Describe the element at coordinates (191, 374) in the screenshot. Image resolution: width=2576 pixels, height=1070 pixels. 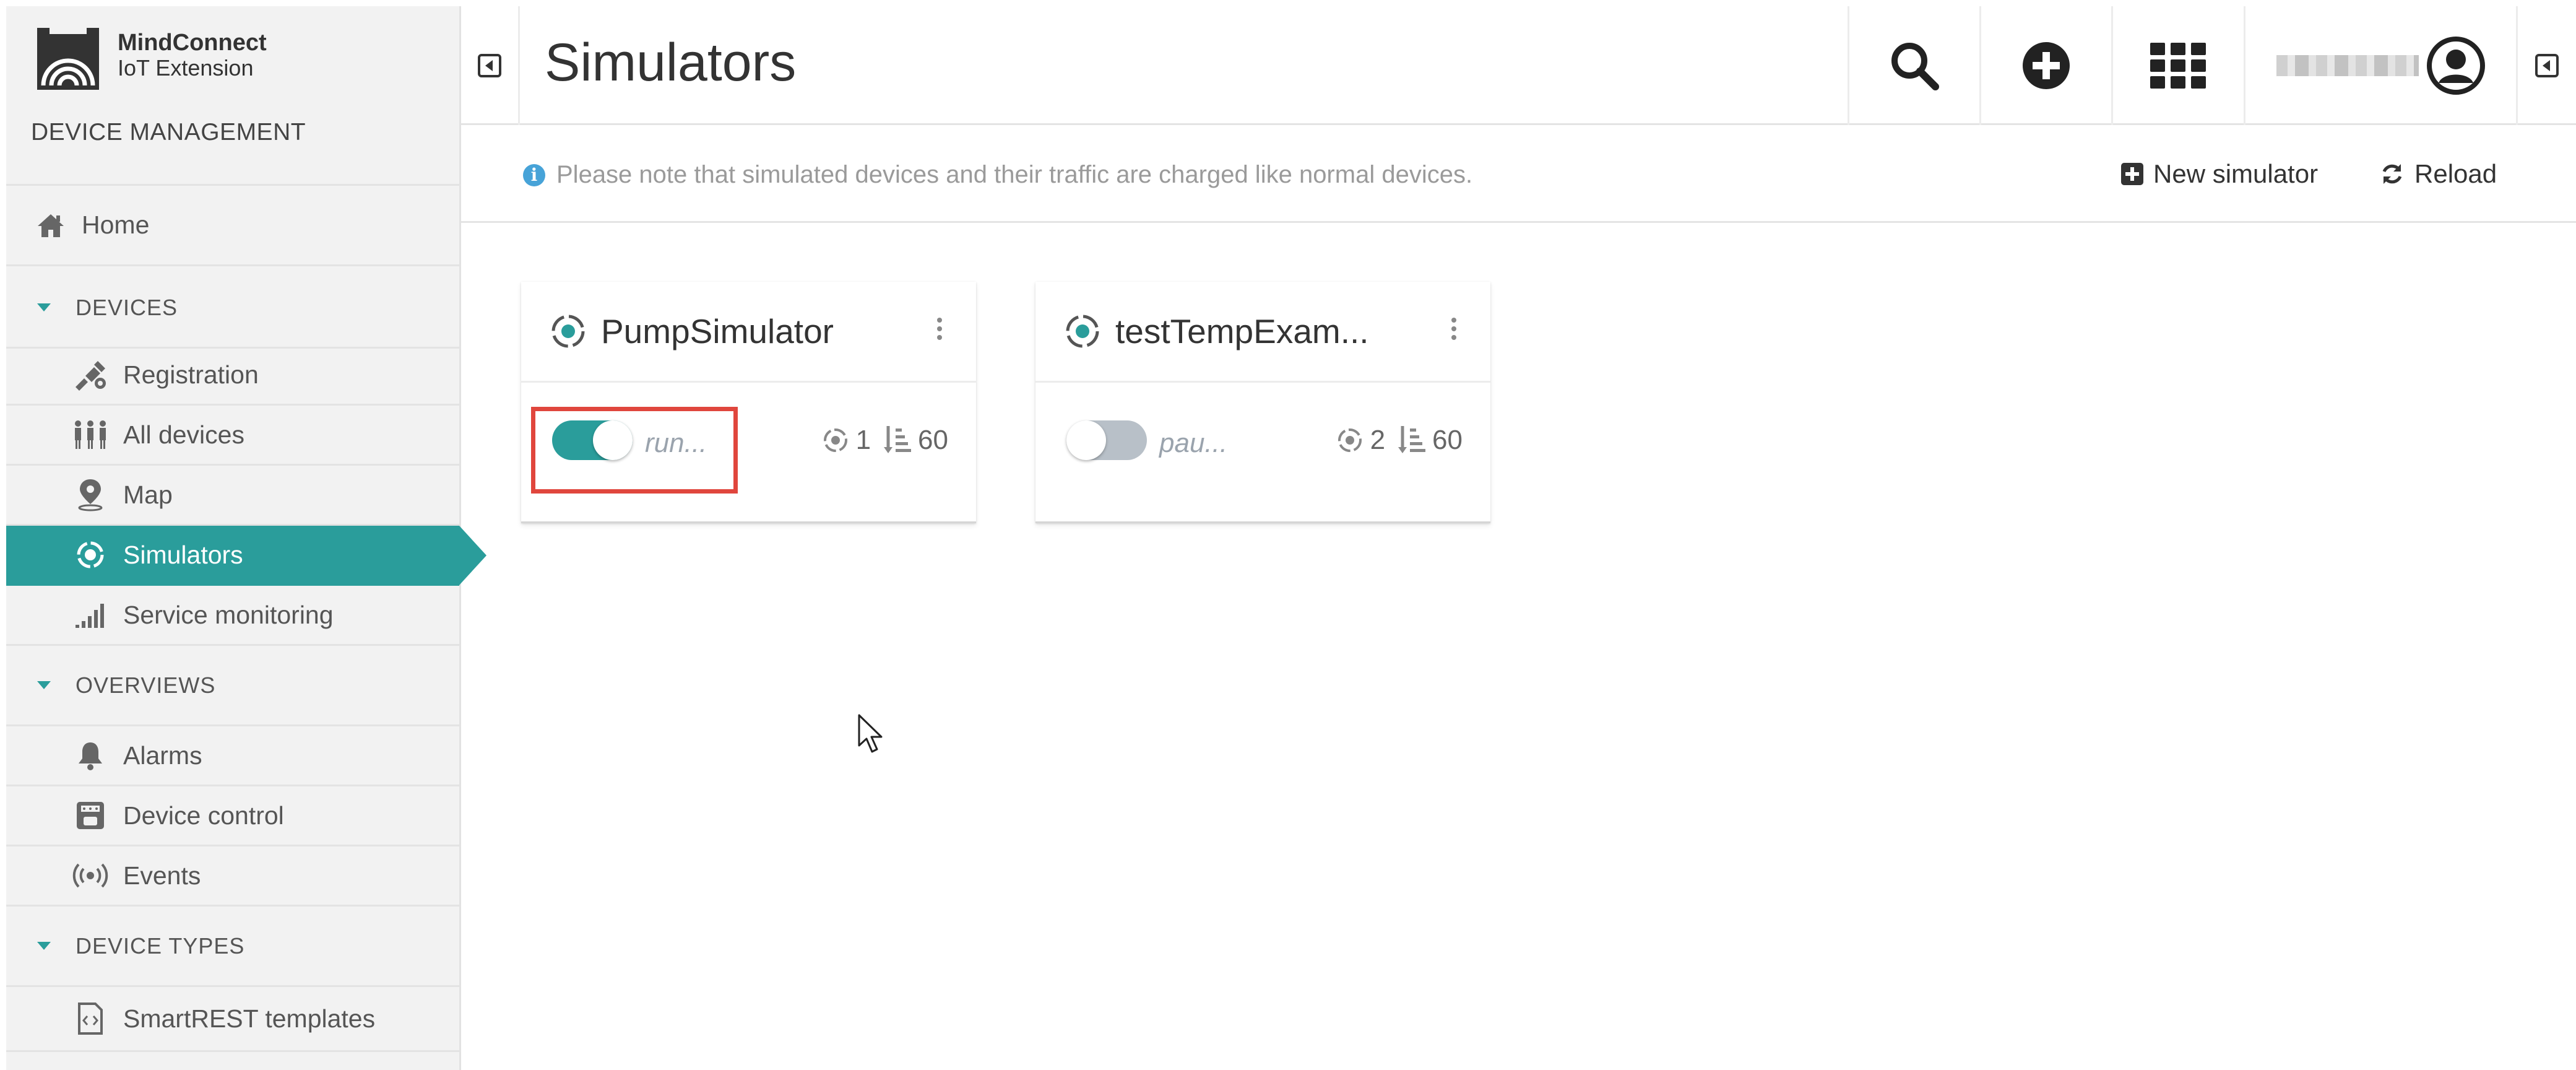
I see `sidebar-item-label: Registration` at that location.